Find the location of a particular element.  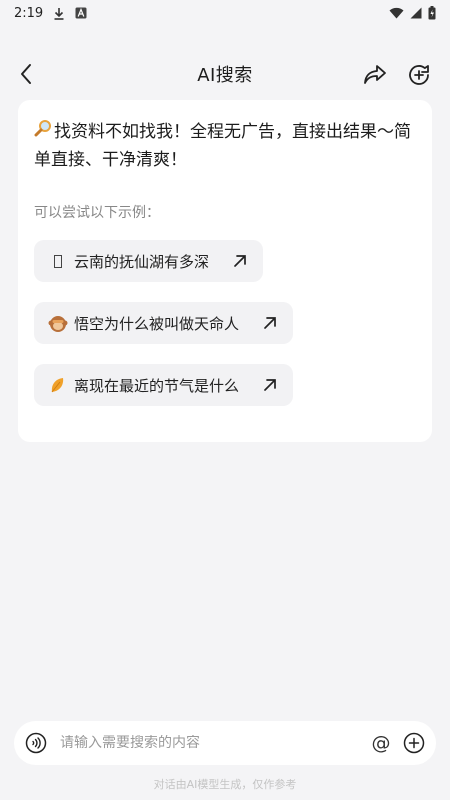

top-app-bar: AI搜索 is located at coordinates (225, 74).